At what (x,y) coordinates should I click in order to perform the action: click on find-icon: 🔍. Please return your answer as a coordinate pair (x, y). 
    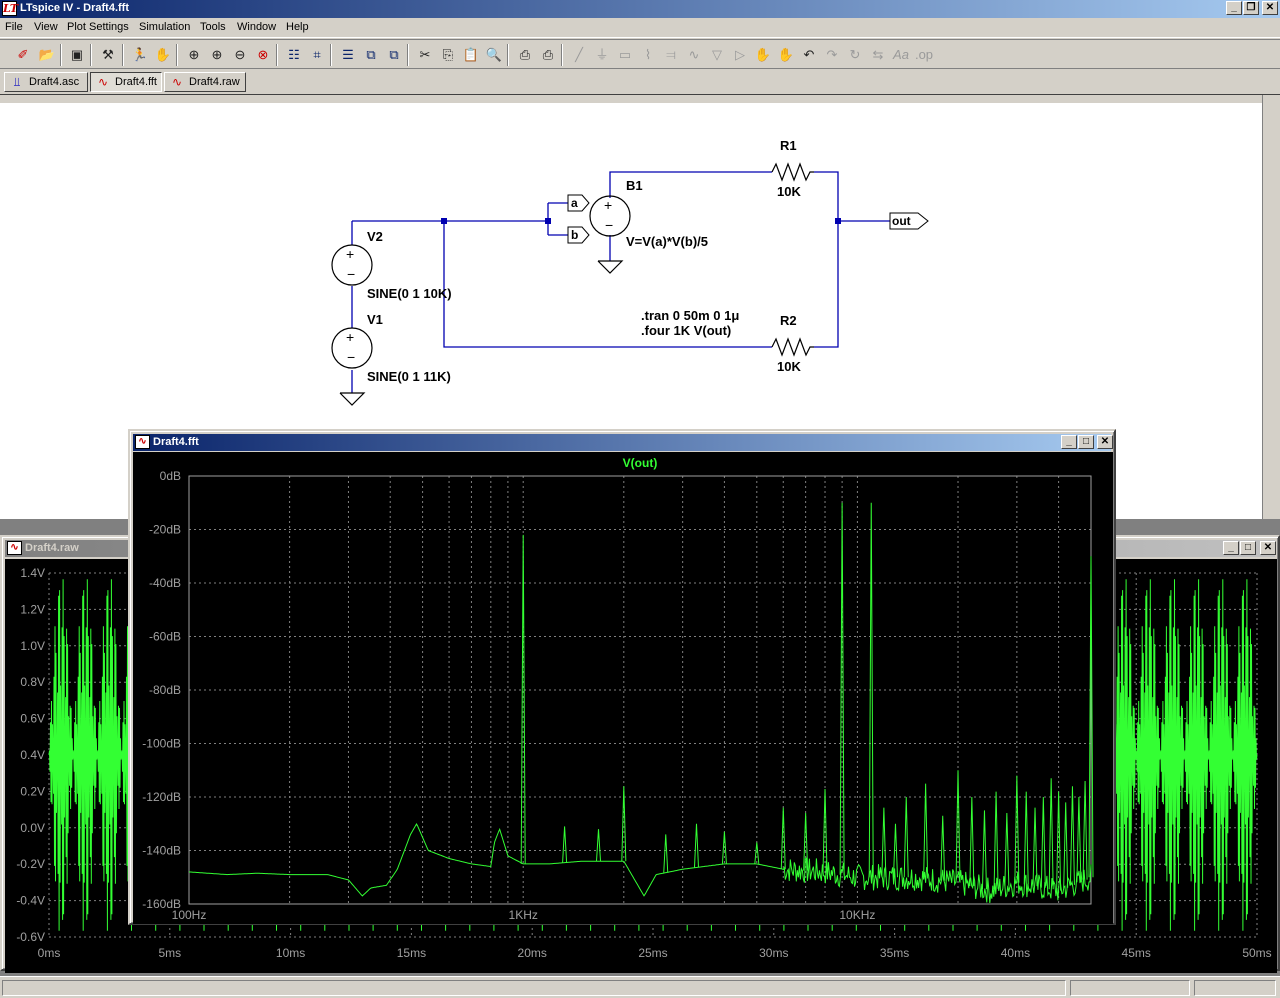
    Looking at the image, I should click on (494, 55).